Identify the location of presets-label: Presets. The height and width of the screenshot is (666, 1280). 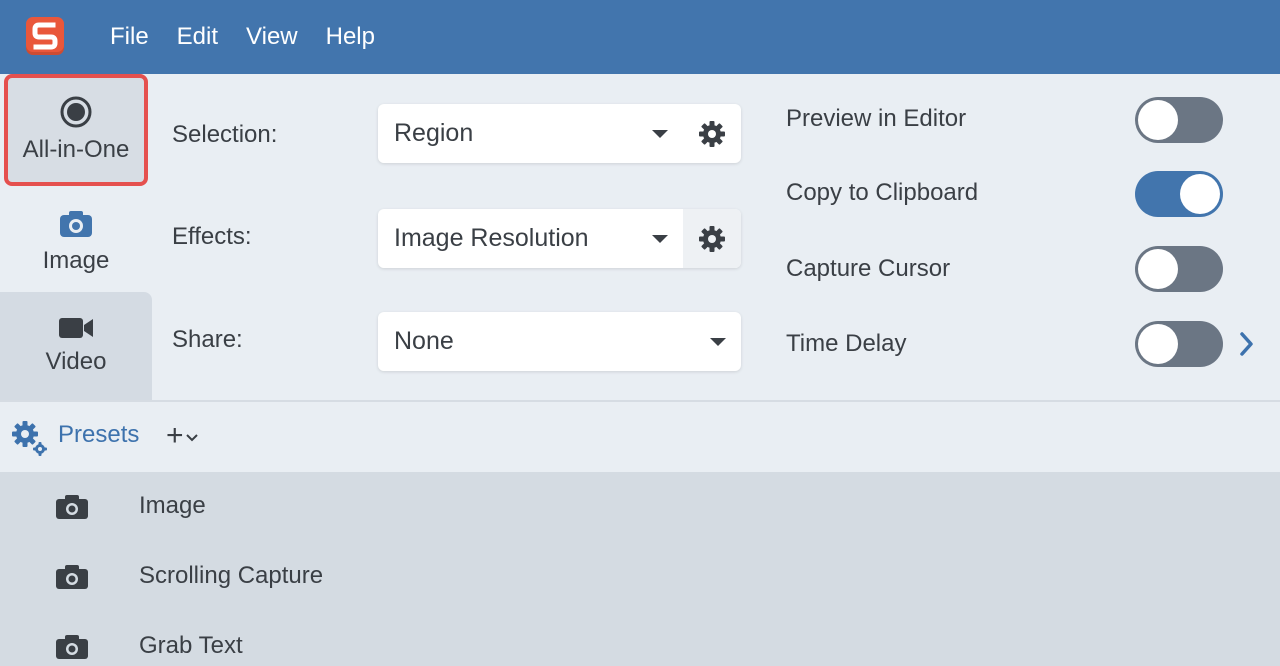
(98, 435).